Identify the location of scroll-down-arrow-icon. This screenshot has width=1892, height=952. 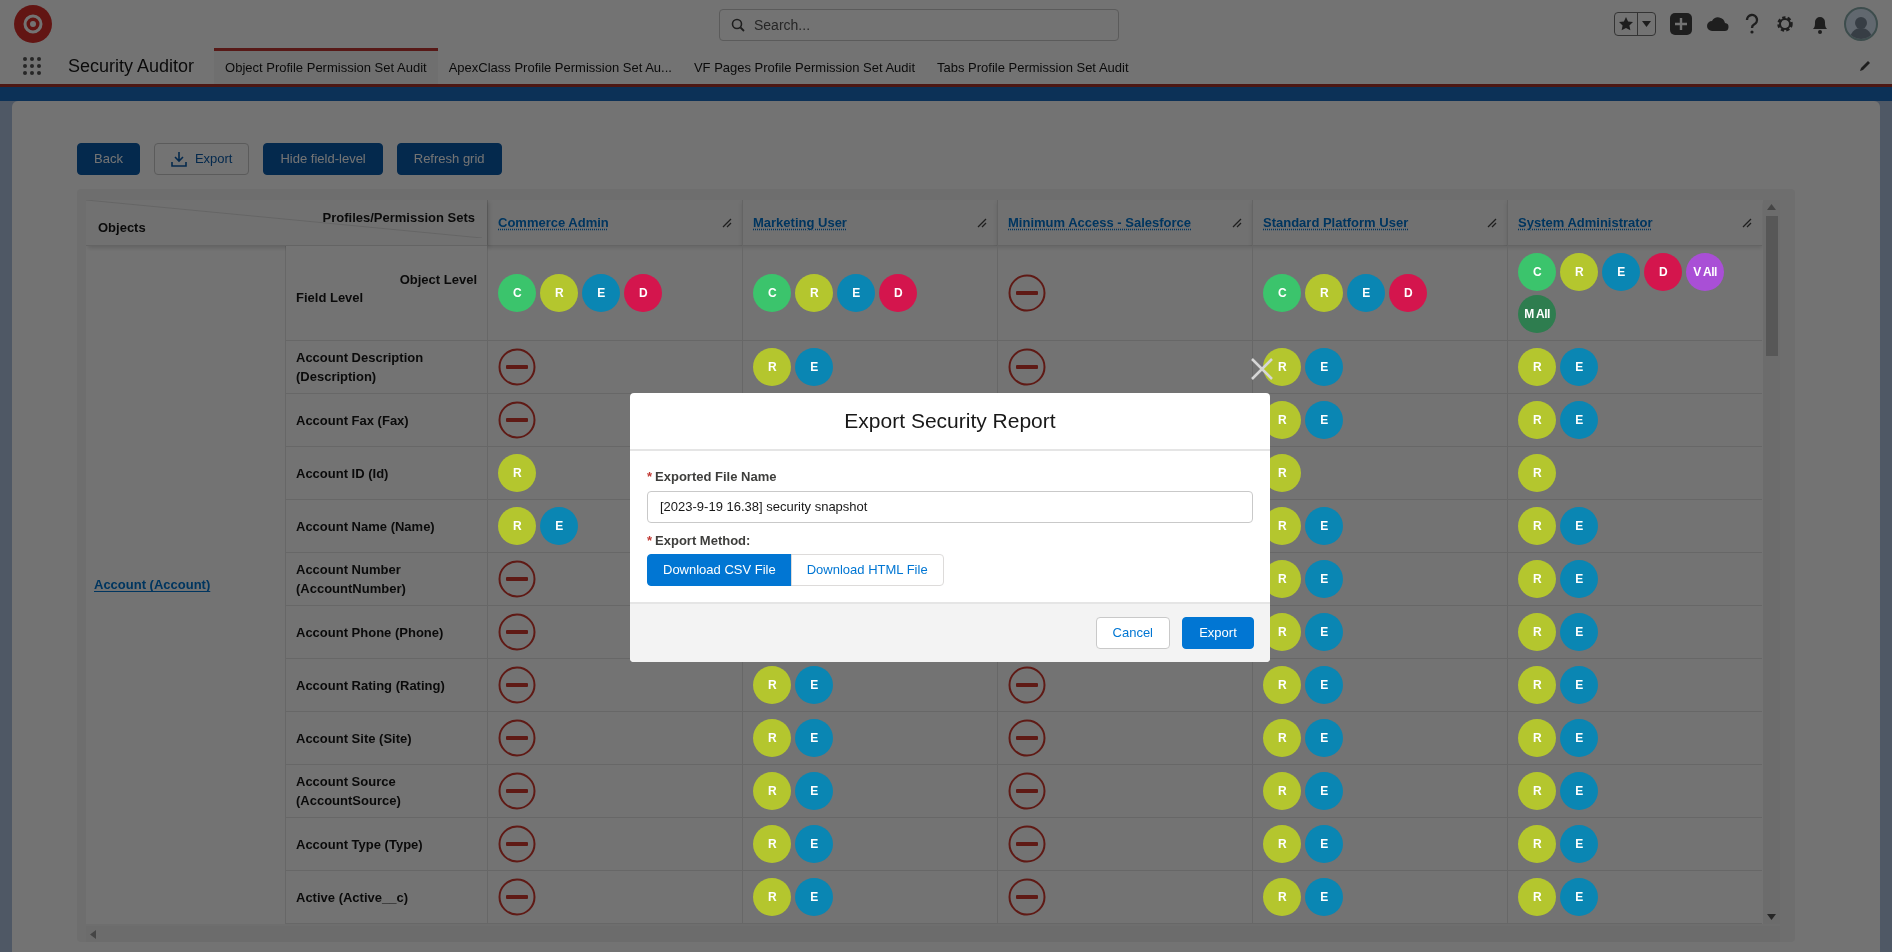
(1771, 917).